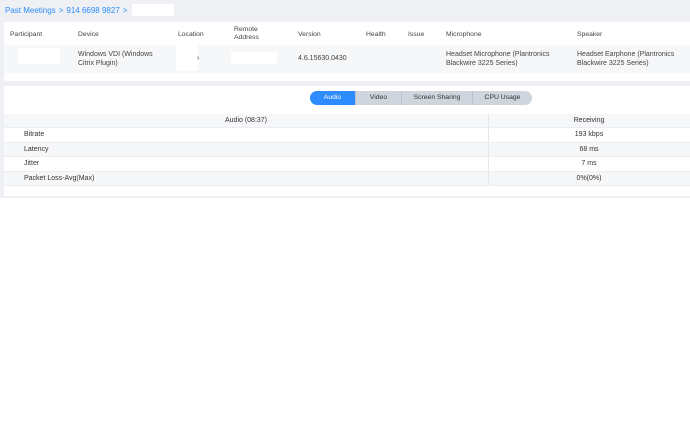 The width and height of the screenshot is (690, 421). I want to click on metrics-header-receiving: Receiving, so click(589, 120).